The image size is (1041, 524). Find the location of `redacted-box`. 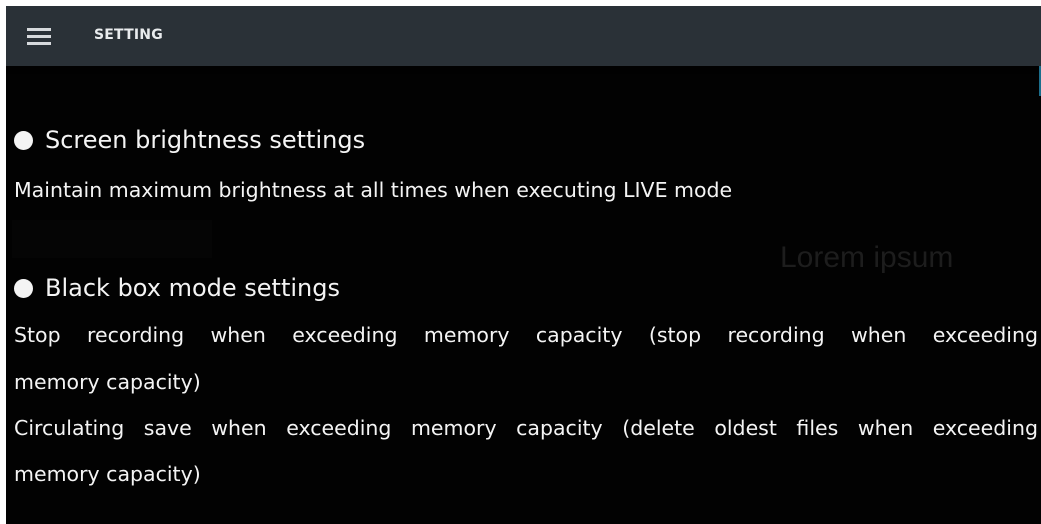

redacted-box is located at coordinates (112, 239).